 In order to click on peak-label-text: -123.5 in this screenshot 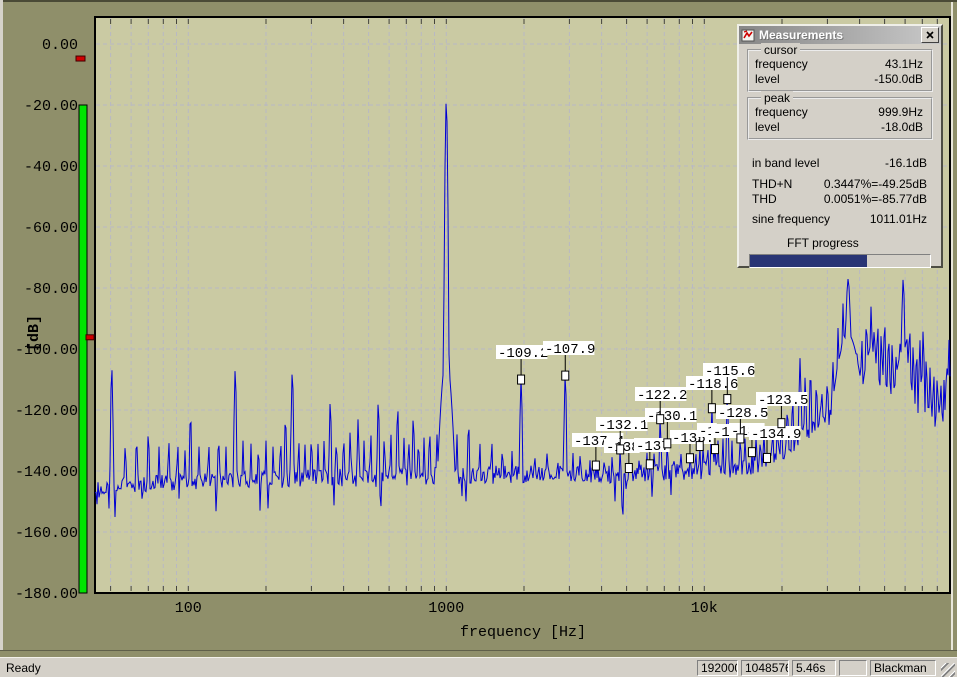, I will do `click(783, 401)`.